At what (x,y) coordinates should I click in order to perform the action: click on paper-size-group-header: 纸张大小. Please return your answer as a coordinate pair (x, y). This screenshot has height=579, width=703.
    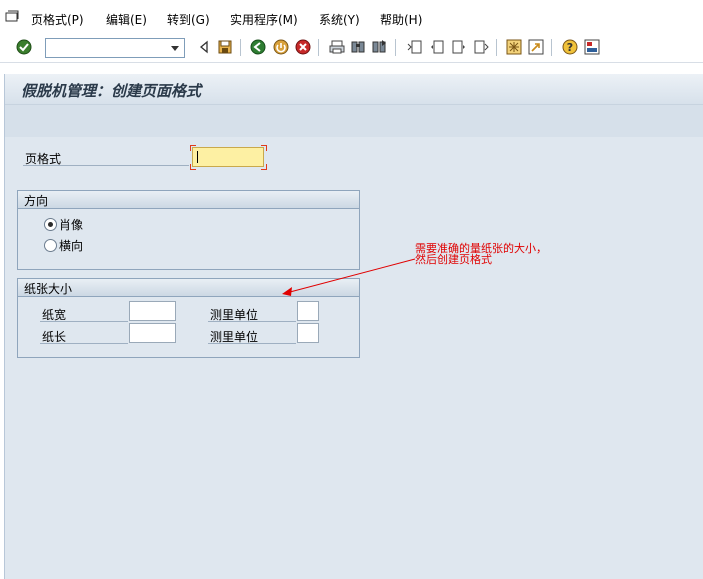
    Looking at the image, I should click on (188, 288).